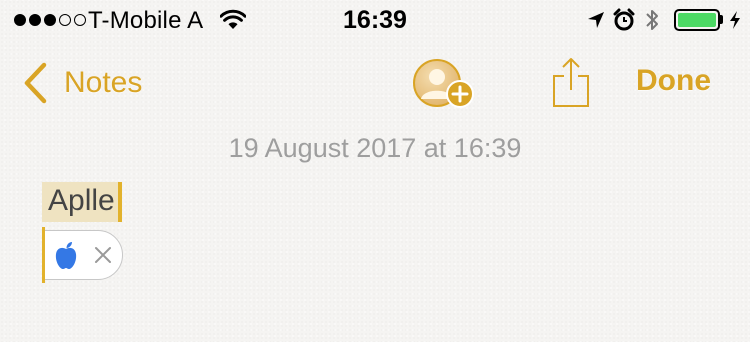 This screenshot has height=342, width=750. Describe the element at coordinates (721, 19) in the screenshot. I see `battery-tip` at that location.